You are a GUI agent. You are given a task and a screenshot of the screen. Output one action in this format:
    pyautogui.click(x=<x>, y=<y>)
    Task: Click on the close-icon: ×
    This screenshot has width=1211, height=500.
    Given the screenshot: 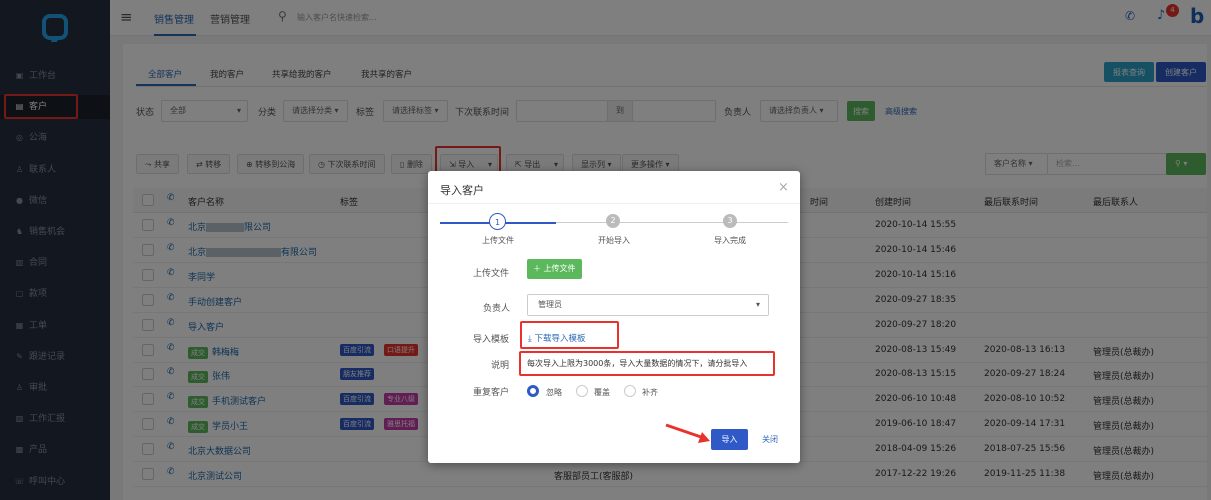 What is the action you would take?
    pyautogui.click(x=783, y=187)
    